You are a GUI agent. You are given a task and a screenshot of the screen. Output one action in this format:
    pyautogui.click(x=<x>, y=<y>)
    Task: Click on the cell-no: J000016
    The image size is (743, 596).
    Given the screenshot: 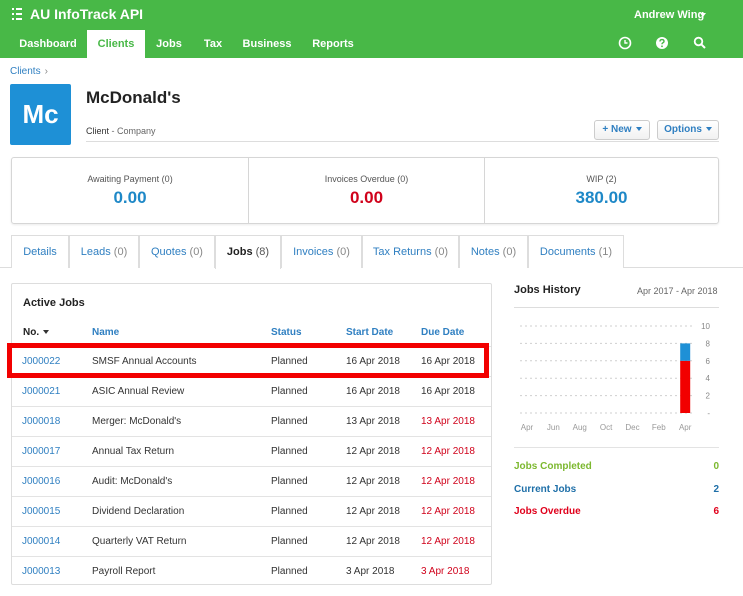 What is the action you would take?
    pyautogui.click(x=41, y=481)
    